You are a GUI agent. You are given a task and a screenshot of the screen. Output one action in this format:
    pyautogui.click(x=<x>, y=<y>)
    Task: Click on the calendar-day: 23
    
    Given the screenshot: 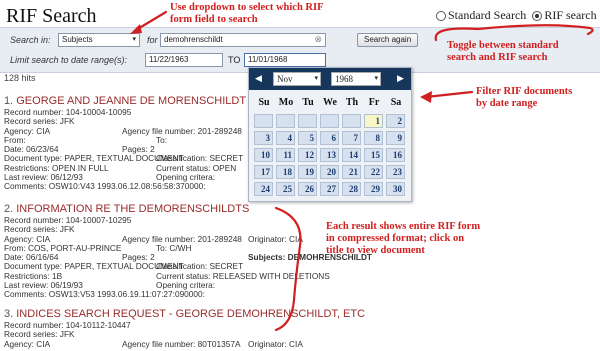 What is the action you would take?
    pyautogui.click(x=395, y=172)
    